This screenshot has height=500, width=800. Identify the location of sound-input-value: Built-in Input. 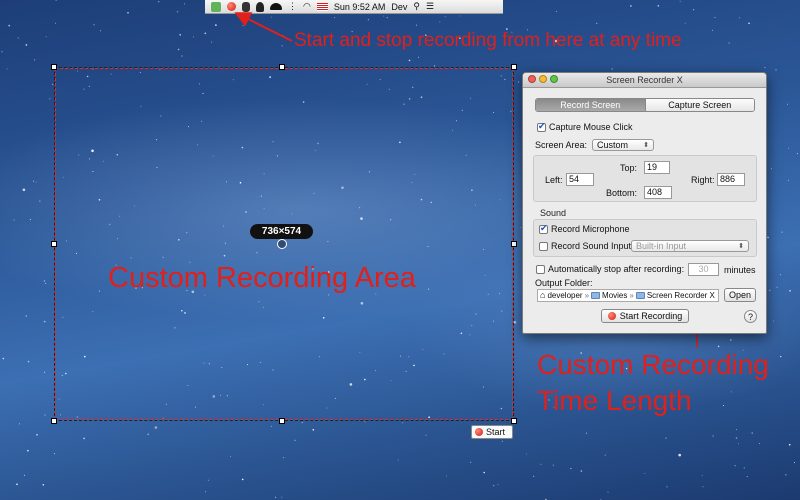
(661, 246).